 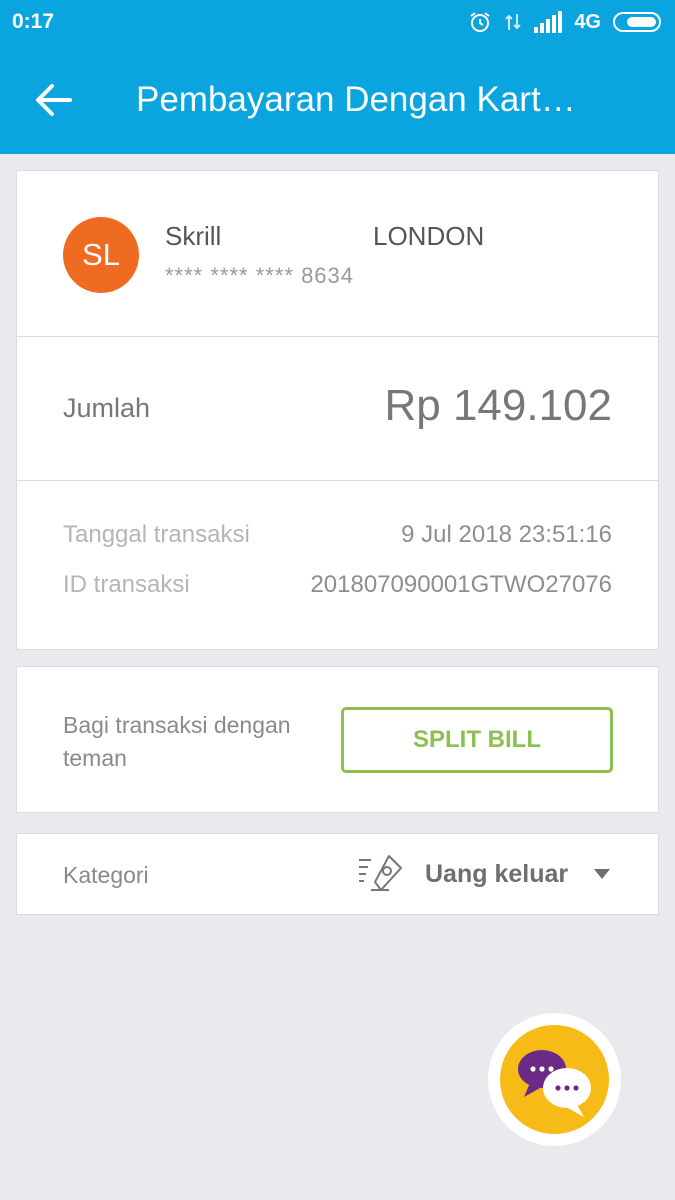 I want to click on transaction-id-value: 201807090001GTWO27076, so click(x=461, y=584).